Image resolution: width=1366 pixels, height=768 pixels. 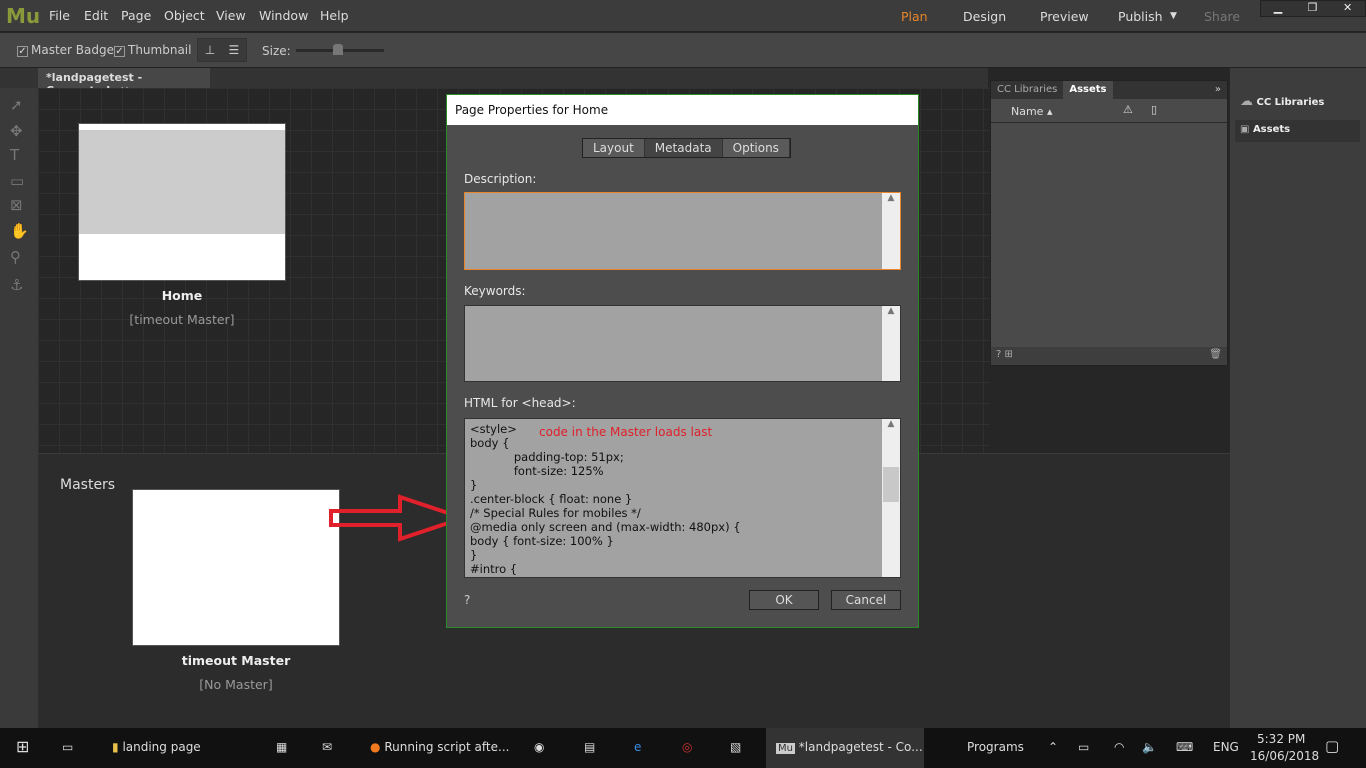 What do you see at coordinates (1281, 739) in the screenshot?
I see `clock-time: 5:32 PM` at bounding box center [1281, 739].